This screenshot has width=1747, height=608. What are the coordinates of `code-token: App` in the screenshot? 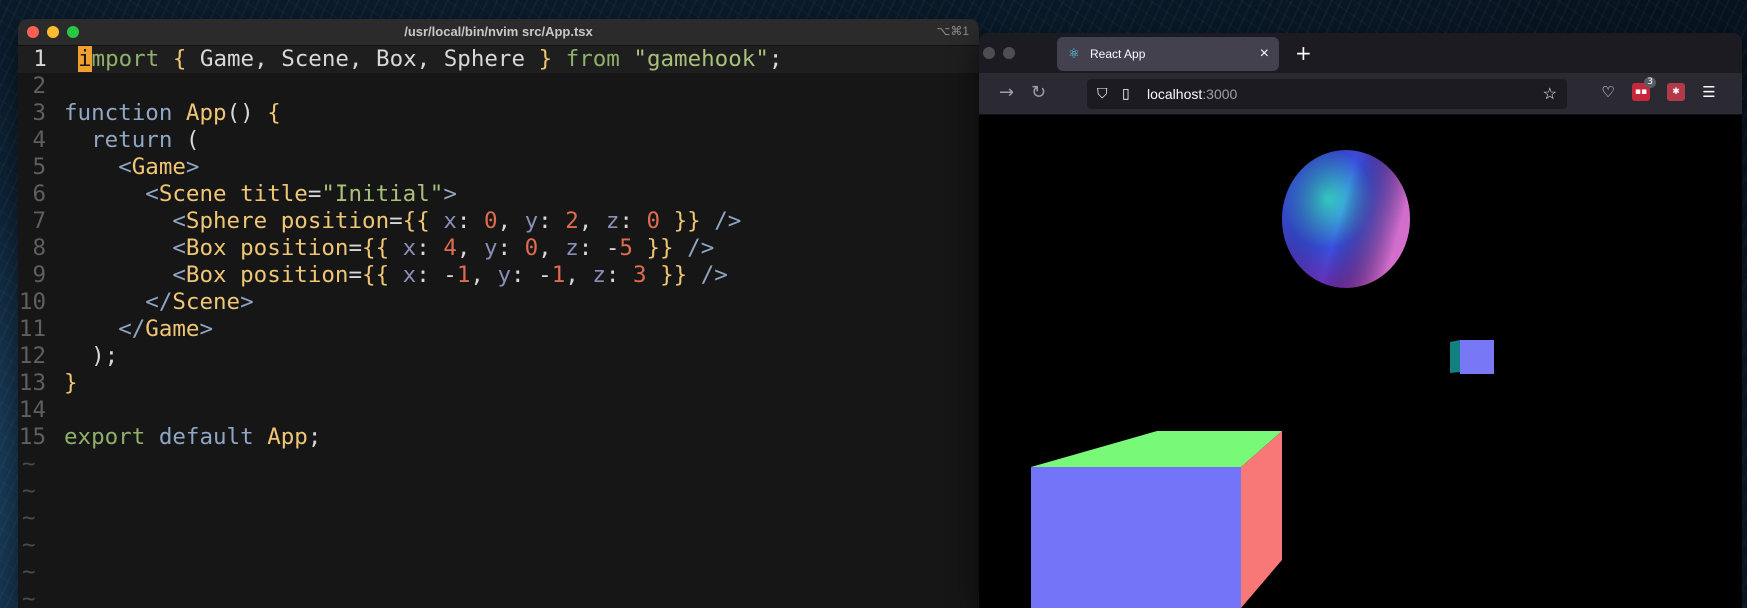 It's located at (287, 437).